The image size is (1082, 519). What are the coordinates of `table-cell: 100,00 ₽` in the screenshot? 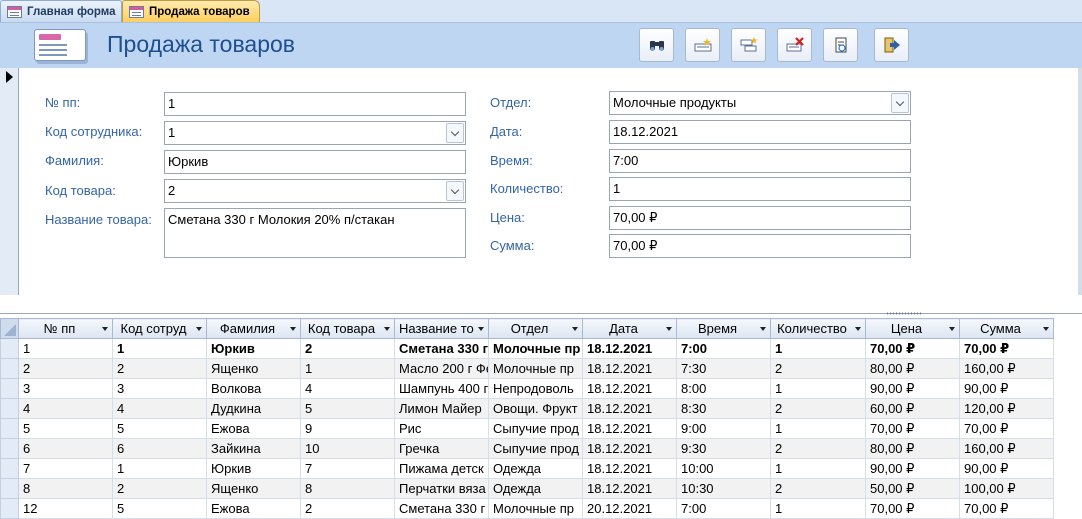 It's located at (1006, 488).